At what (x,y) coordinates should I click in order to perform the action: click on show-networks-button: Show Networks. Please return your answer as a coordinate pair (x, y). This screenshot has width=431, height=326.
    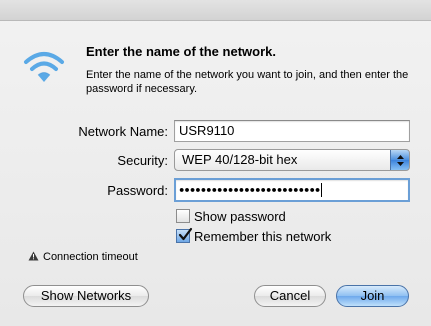
    Looking at the image, I should click on (86, 296).